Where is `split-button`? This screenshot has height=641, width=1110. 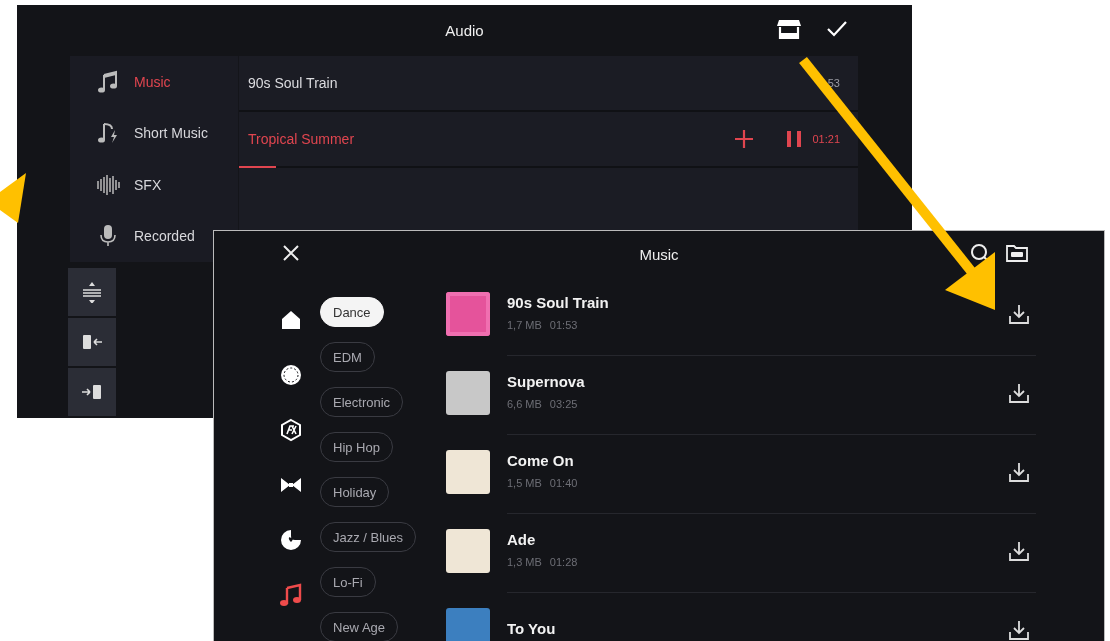 split-button is located at coordinates (92, 292).